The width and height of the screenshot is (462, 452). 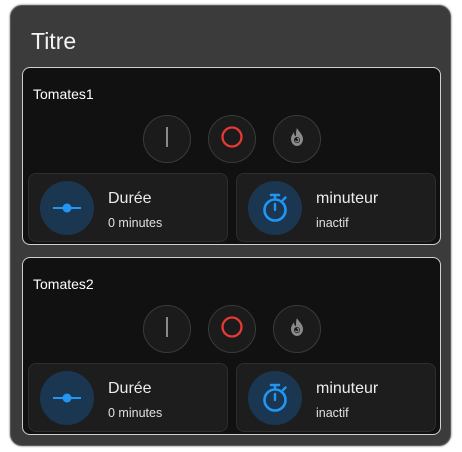 What do you see at coordinates (54, 41) in the screenshot?
I see `card-title: Titre` at bounding box center [54, 41].